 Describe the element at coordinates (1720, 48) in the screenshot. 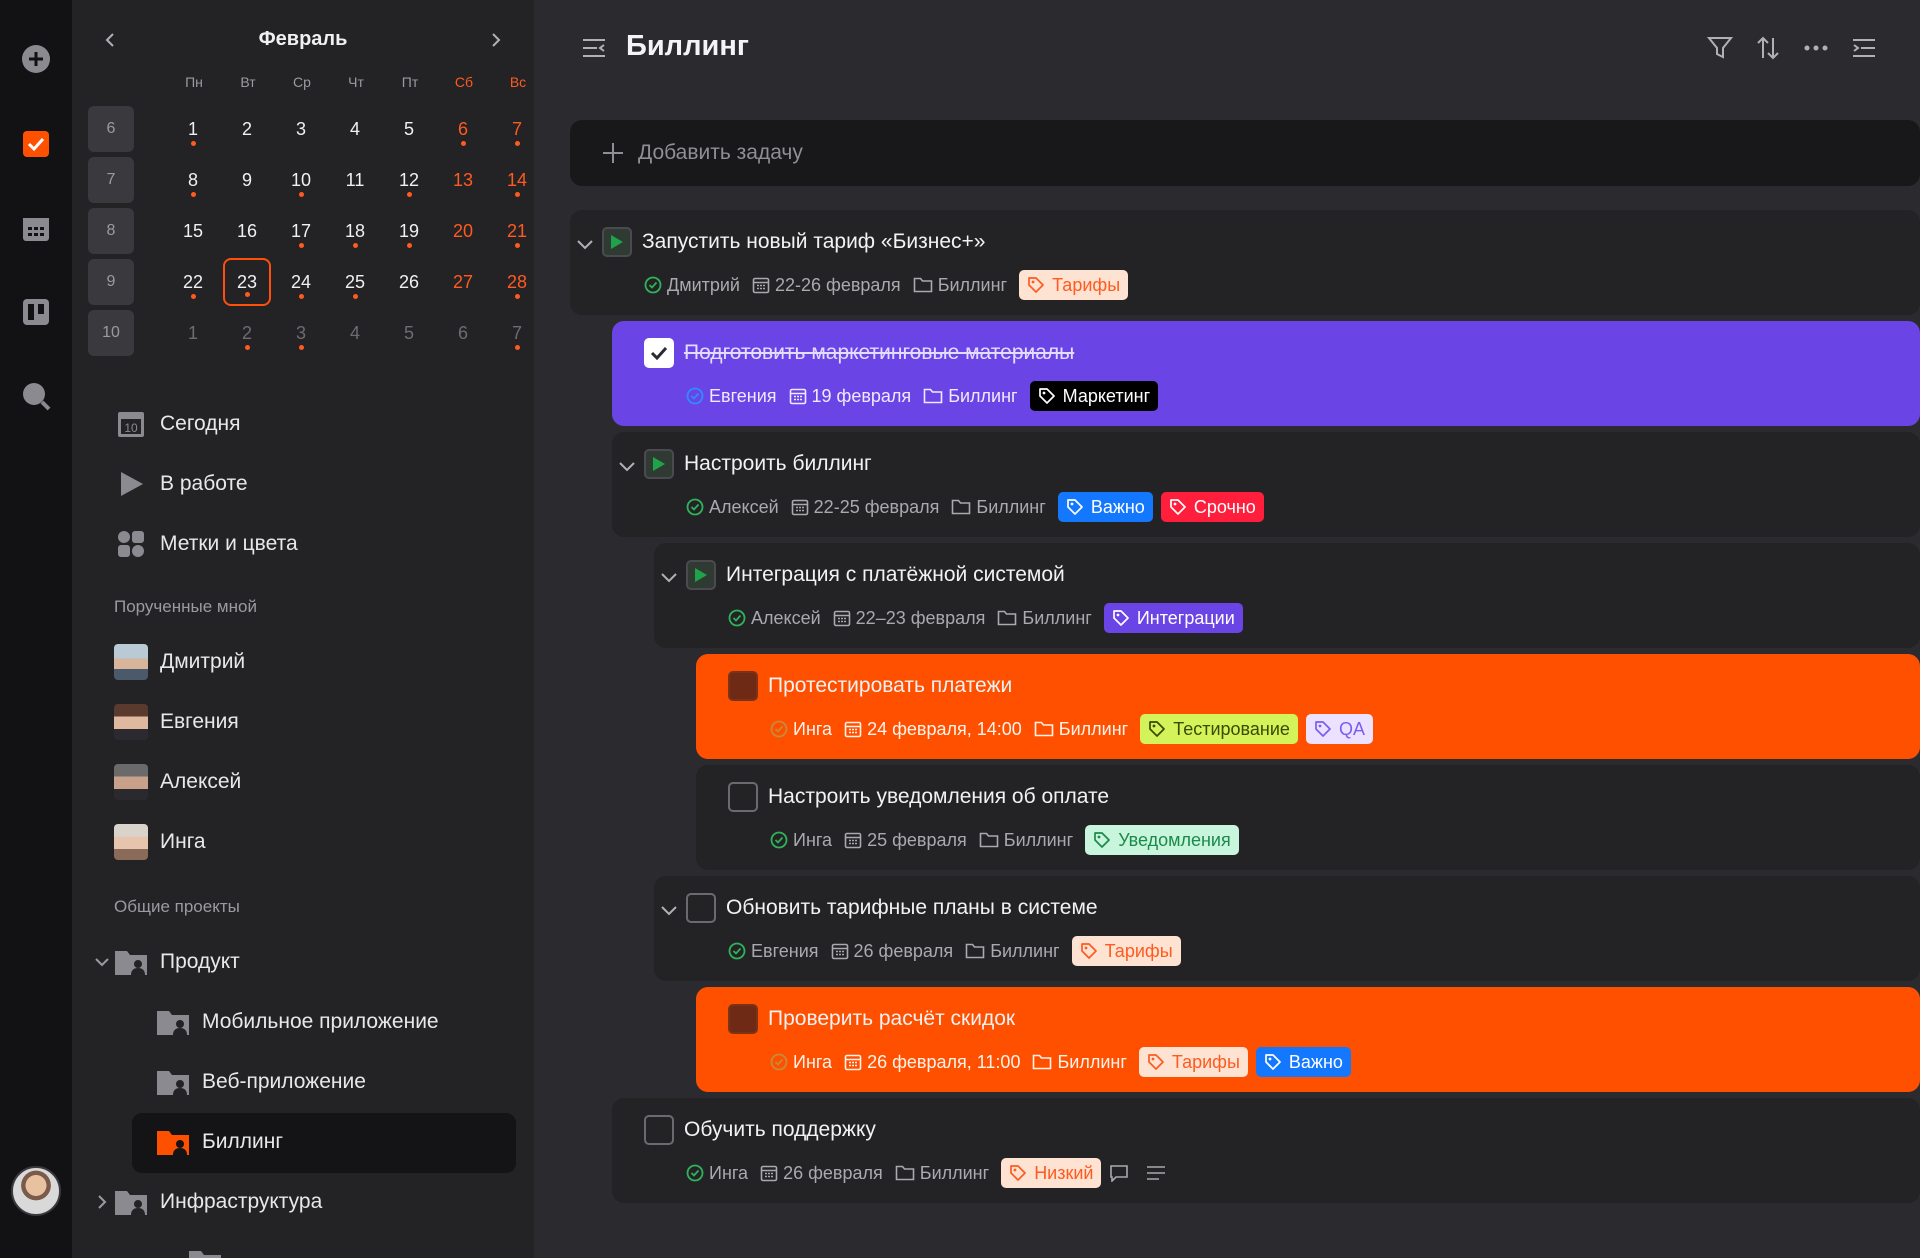

I see `filter-icon` at that location.